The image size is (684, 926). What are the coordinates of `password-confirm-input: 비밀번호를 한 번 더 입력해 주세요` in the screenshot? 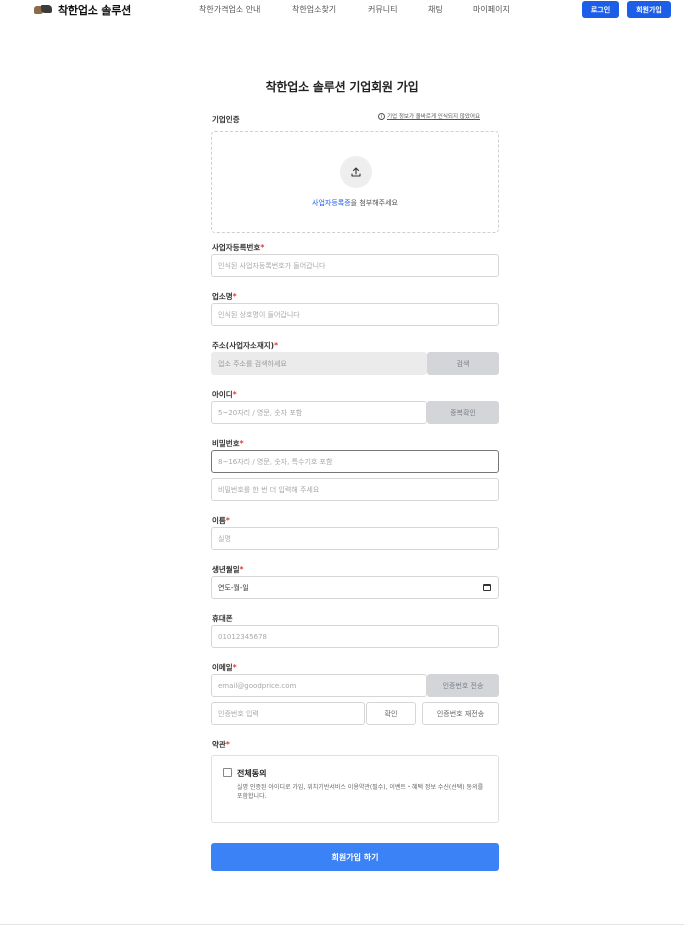 It's located at (355, 489).